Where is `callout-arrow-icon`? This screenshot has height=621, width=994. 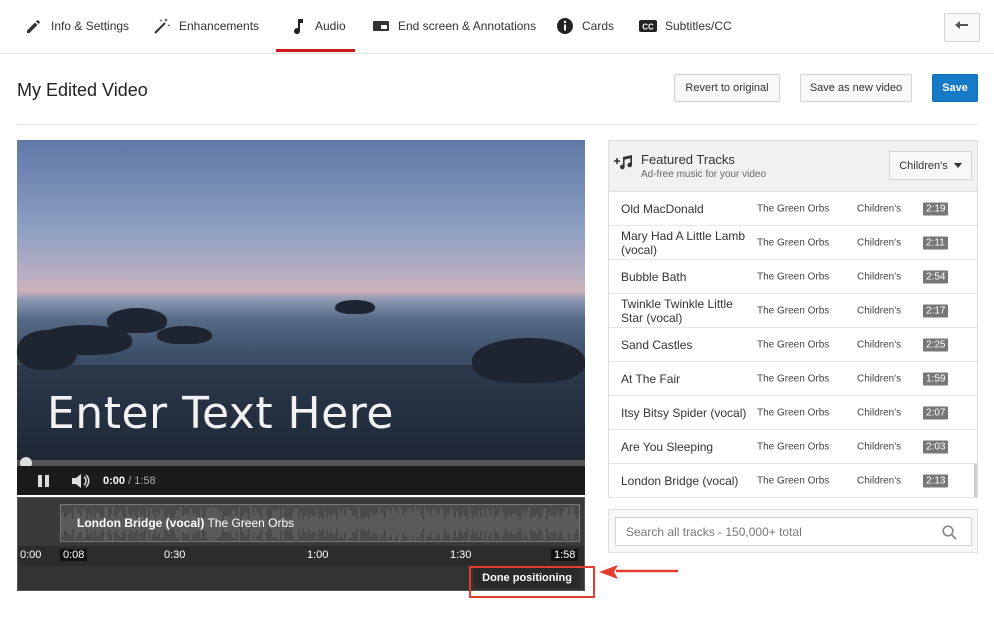 callout-arrow-icon is located at coordinates (638, 572).